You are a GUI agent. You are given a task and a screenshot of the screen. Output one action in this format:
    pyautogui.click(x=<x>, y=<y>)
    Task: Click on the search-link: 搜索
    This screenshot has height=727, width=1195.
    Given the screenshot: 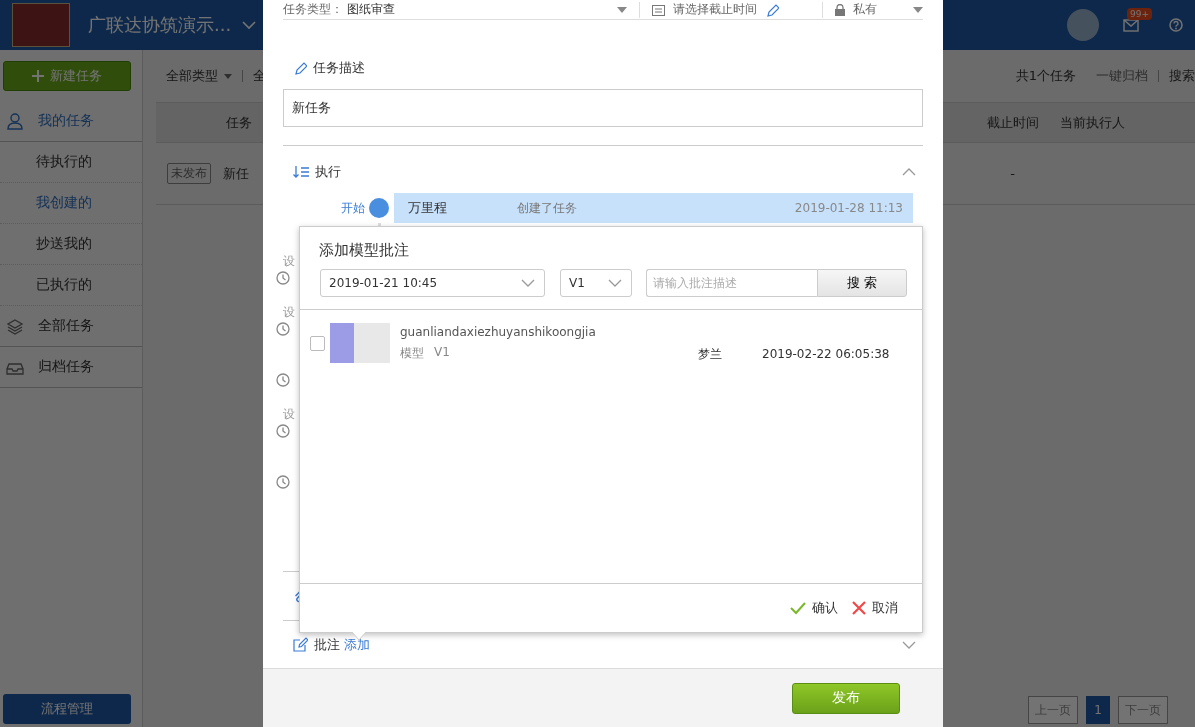 What is the action you would take?
    pyautogui.click(x=1182, y=76)
    